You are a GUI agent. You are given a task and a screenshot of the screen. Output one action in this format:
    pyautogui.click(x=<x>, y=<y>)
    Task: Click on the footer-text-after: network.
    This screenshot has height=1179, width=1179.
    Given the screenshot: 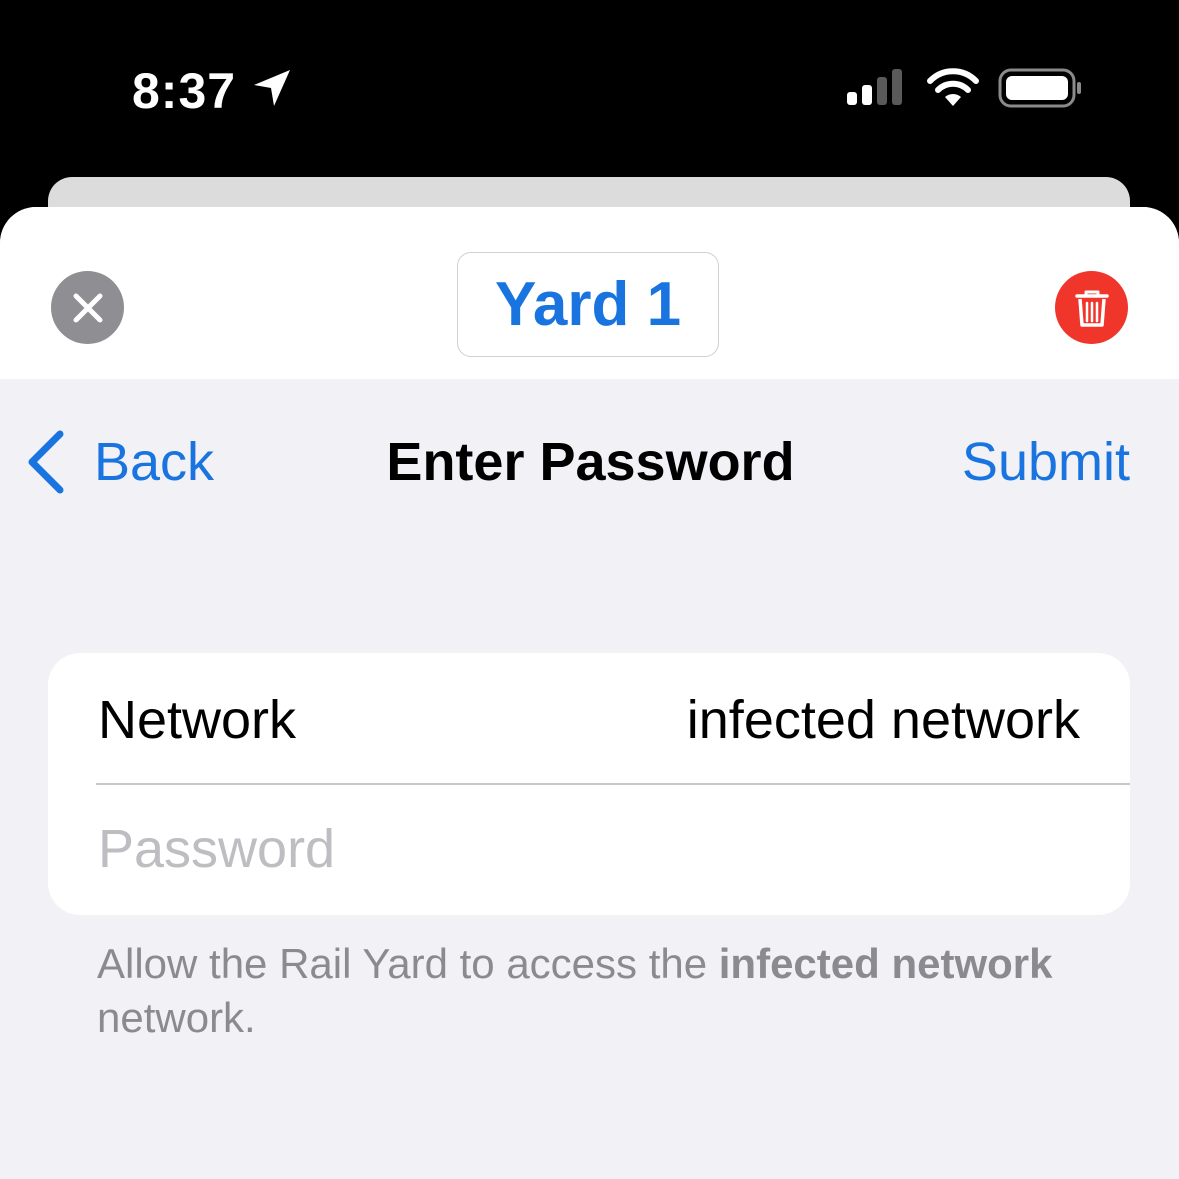 What is the action you would take?
    pyautogui.click(x=176, y=1017)
    